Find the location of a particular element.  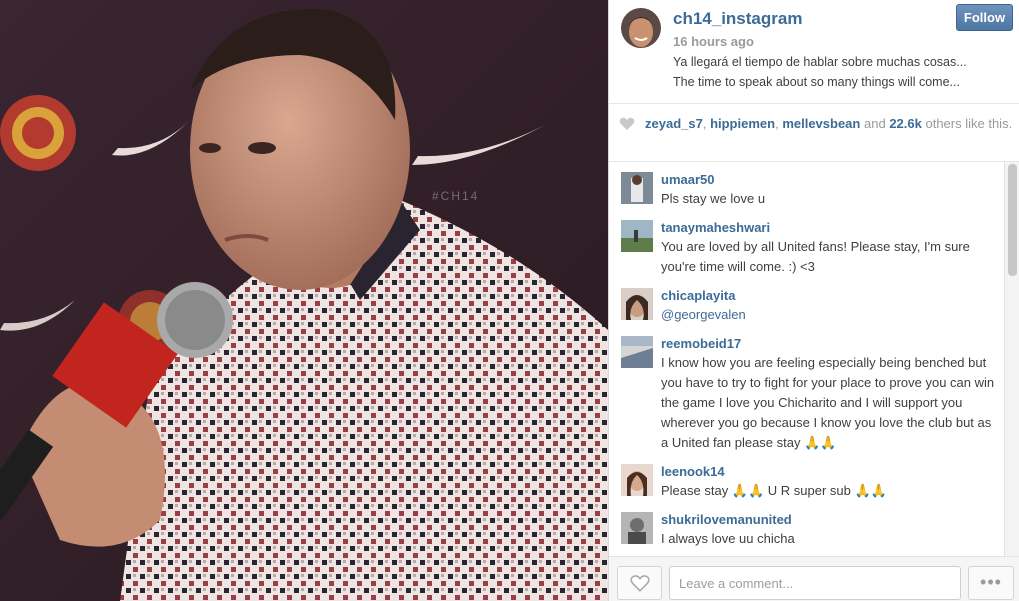

liker-link: mellevsbean is located at coordinates (821, 123).